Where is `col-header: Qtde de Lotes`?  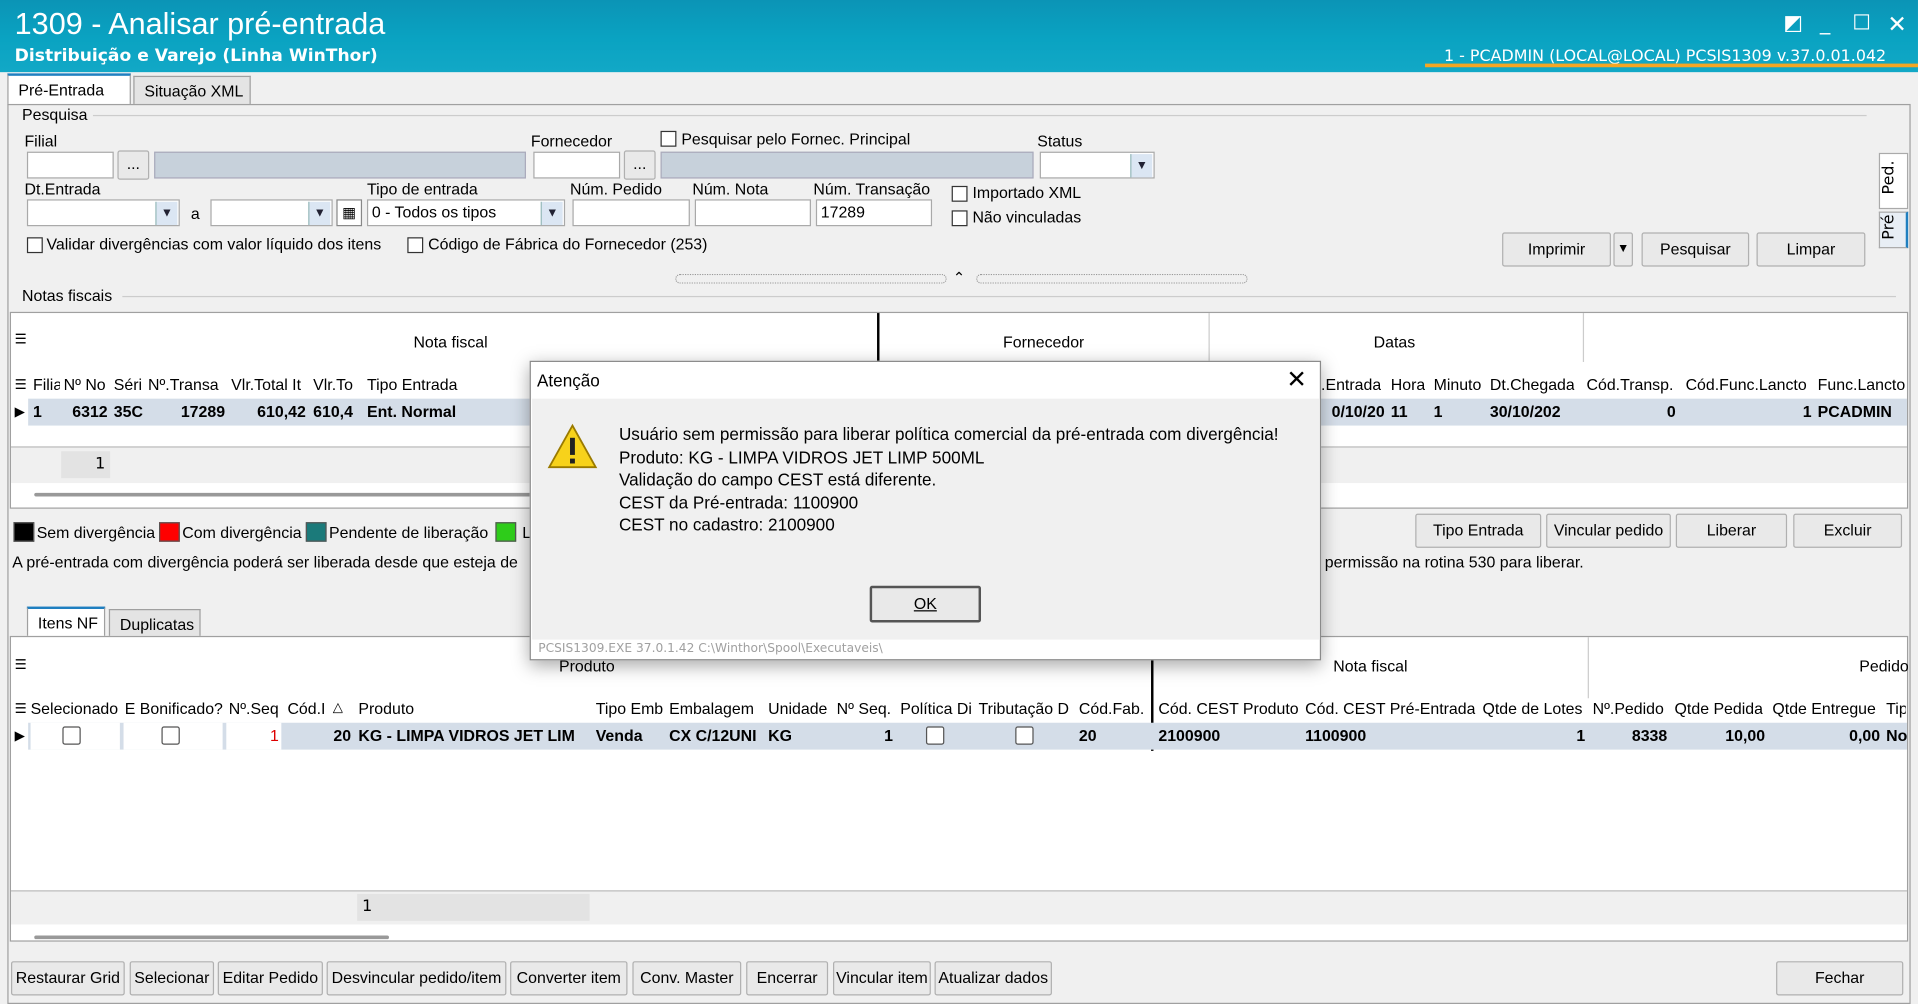 col-header: Qtde de Lotes is located at coordinates (1533, 708).